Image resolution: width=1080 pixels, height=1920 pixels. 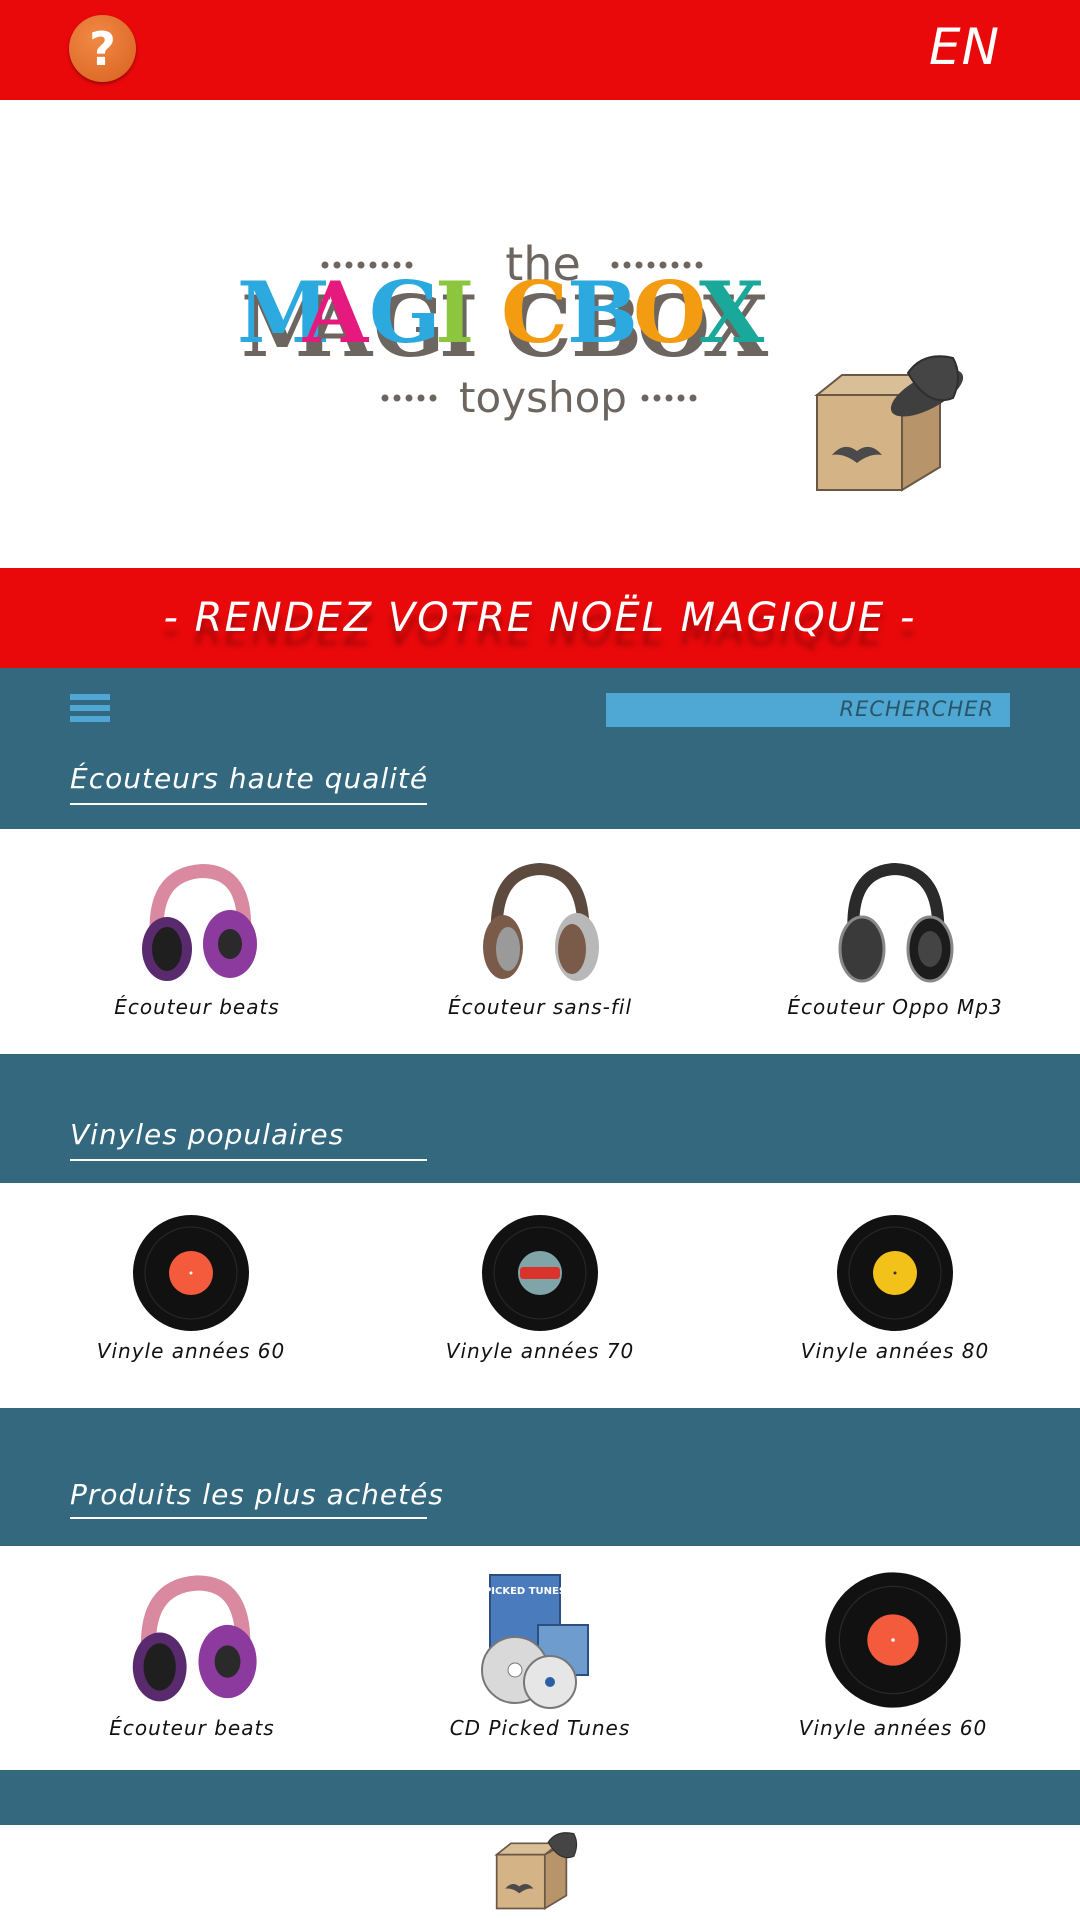 What do you see at coordinates (964, 47) in the screenshot?
I see `language-toggle: EN` at bounding box center [964, 47].